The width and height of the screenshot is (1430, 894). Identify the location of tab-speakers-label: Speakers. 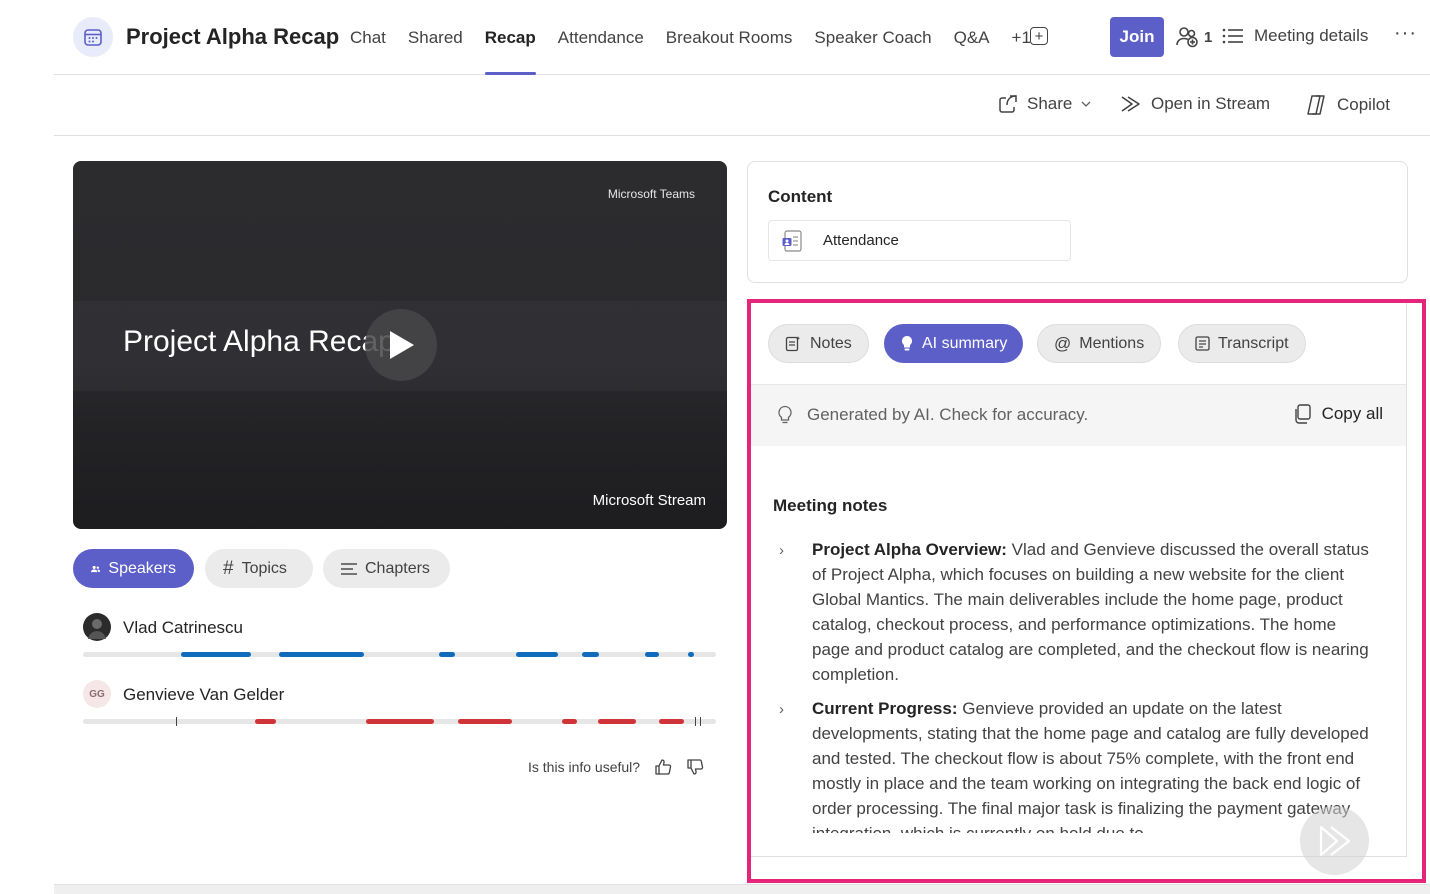
(142, 568).